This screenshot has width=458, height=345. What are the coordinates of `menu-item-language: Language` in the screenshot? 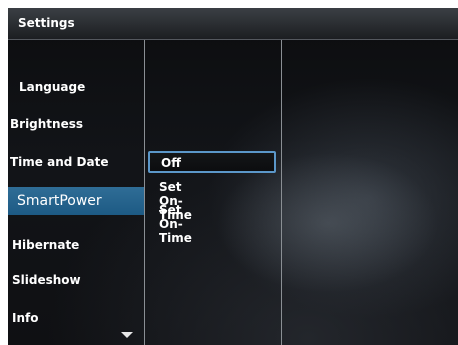 It's located at (76, 87).